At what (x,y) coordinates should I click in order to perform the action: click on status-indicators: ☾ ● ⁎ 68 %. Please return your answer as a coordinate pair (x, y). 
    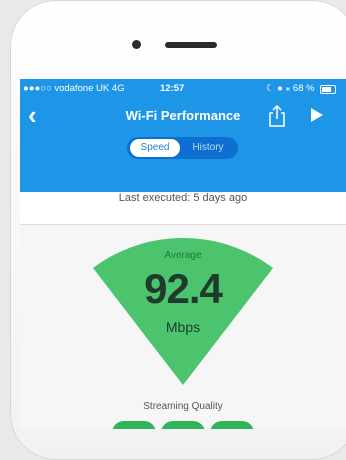
    Looking at the image, I should click on (290, 88).